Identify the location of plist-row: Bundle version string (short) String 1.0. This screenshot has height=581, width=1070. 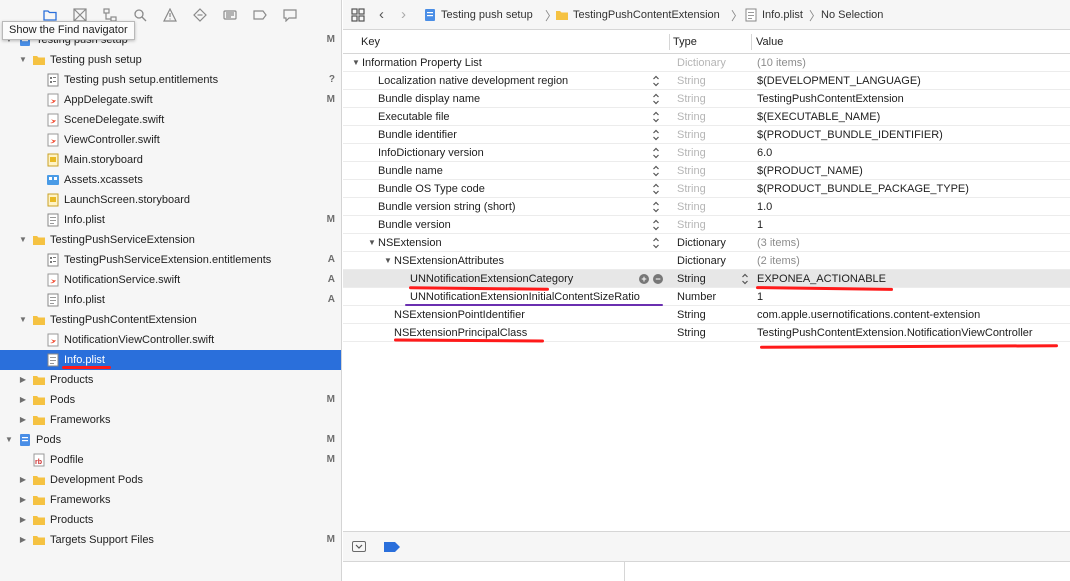
(706, 207).